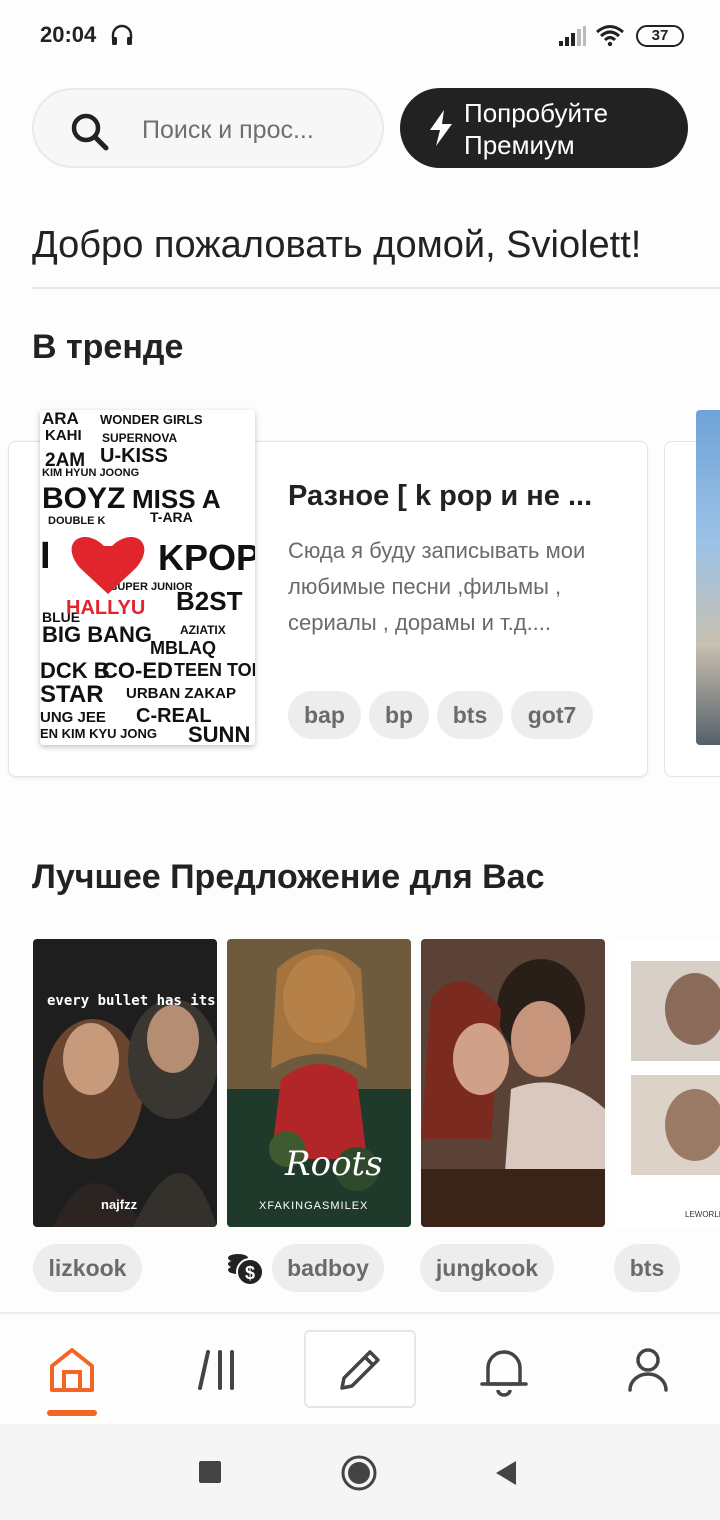 The width and height of the screenshot is (720, 1520). I want to click on recommended-story-cover: every bullet has its billet najfzz, so click(125, 1083).